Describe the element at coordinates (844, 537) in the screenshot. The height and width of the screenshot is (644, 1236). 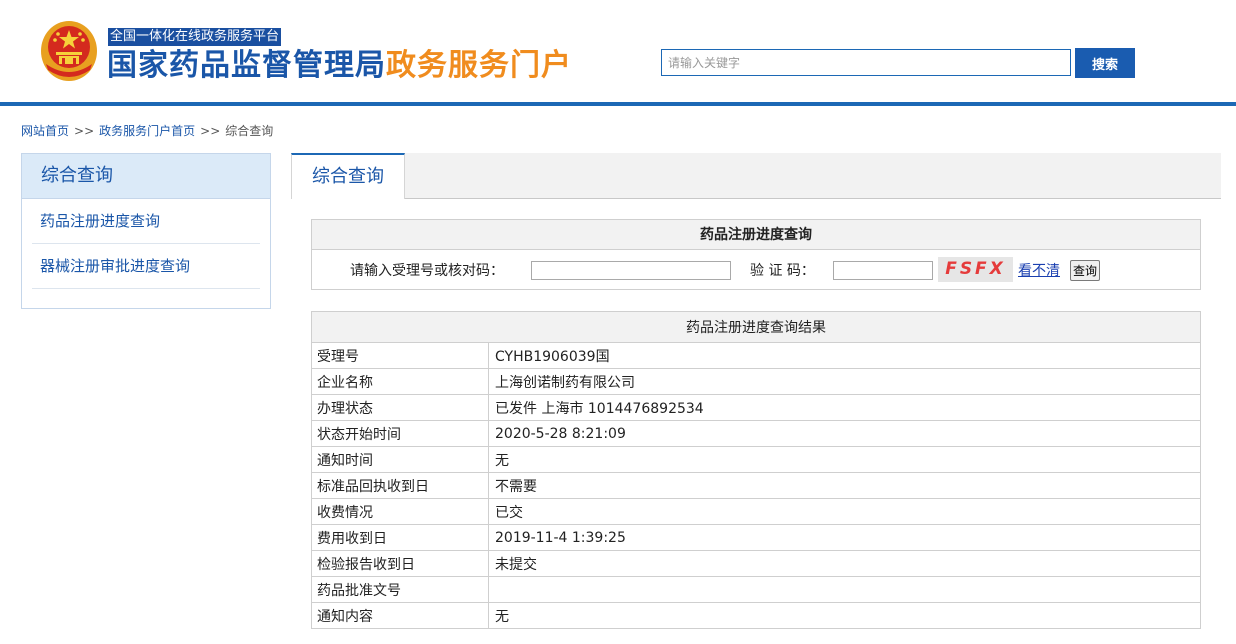
I see `result-field-value: 2019-11-4 1:39:25` at that location.